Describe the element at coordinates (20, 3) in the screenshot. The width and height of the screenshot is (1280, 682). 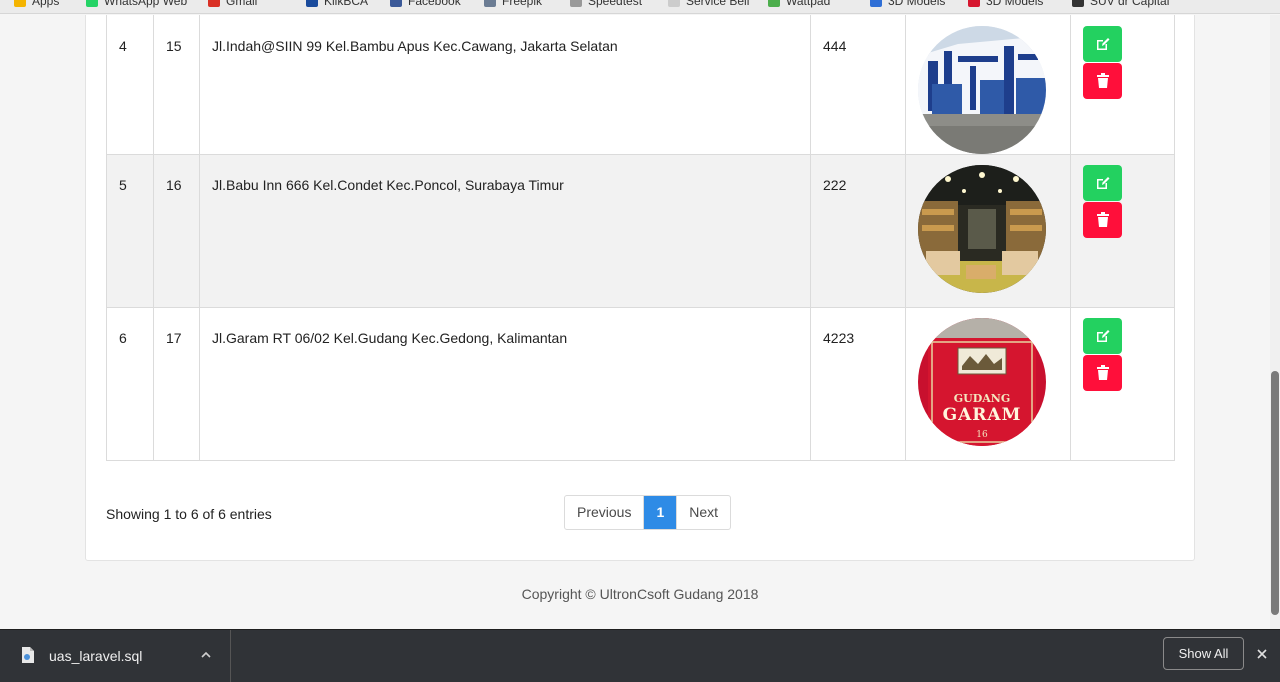
I see `apps-icon` at that location.